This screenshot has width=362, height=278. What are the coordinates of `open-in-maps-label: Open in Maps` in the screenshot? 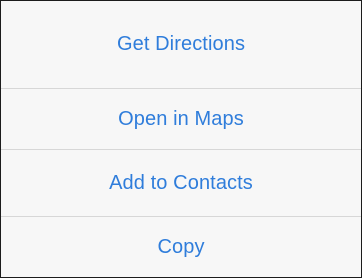 It's located at (181, 118).